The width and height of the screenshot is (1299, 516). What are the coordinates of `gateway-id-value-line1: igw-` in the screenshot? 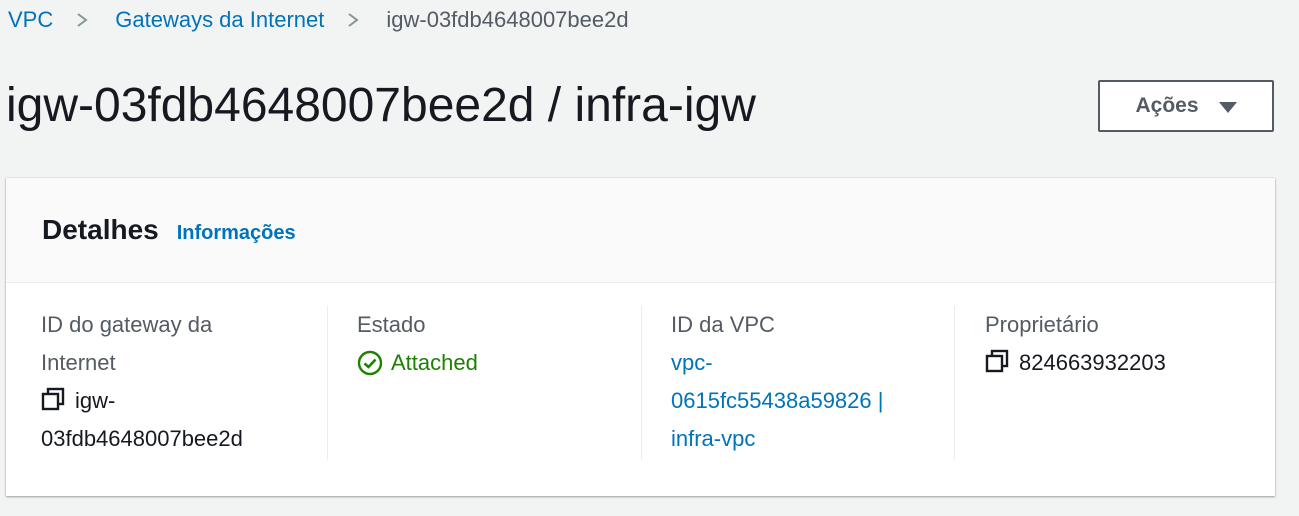 It's located at (95, 400).